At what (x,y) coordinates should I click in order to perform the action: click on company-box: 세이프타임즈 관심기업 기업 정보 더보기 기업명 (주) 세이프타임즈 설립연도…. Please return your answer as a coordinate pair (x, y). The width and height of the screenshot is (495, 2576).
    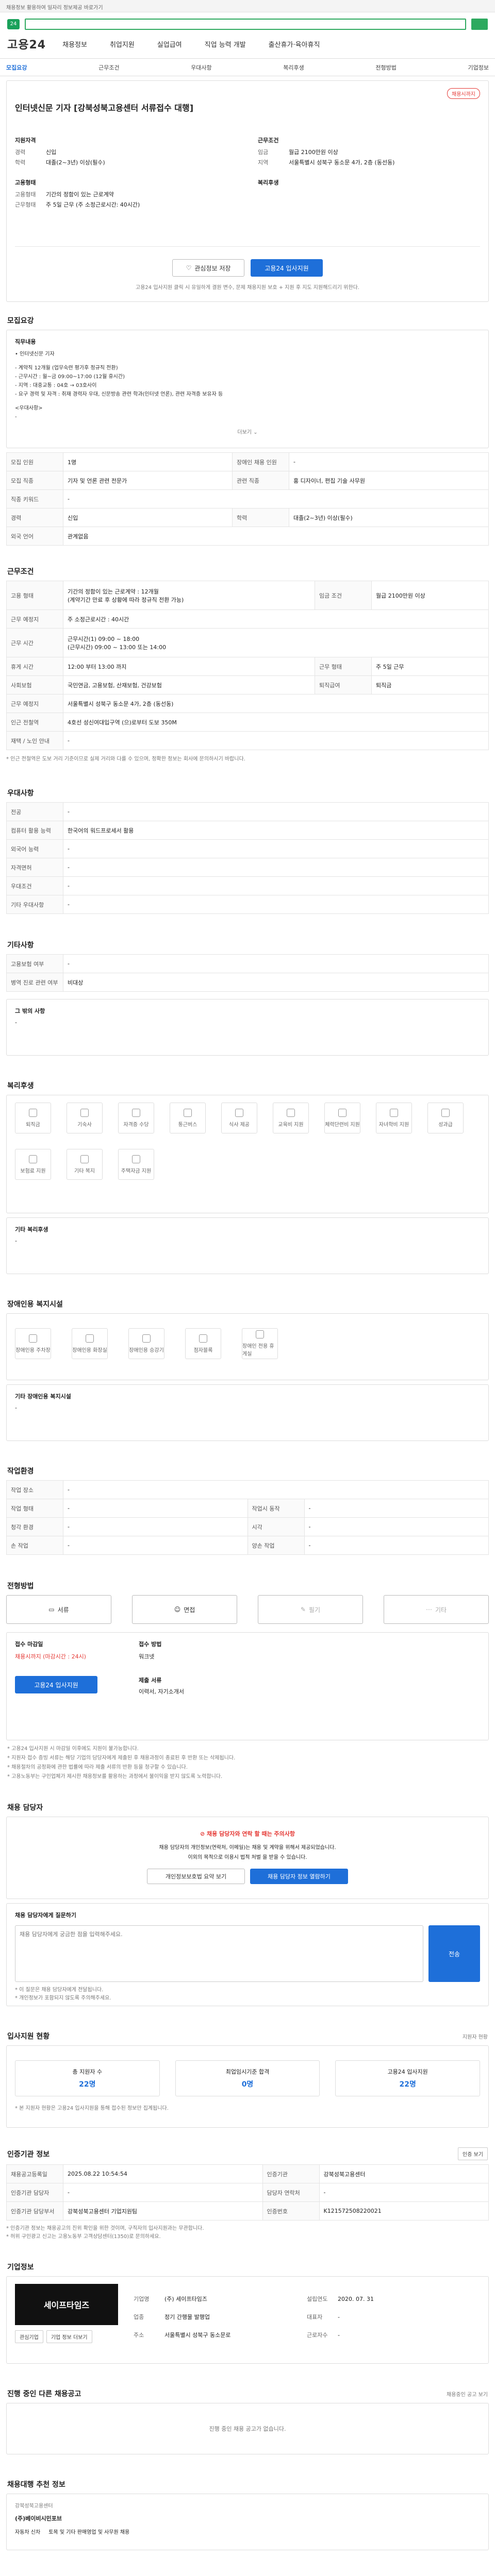
    Looking at the image, I should click on (247, 2320).